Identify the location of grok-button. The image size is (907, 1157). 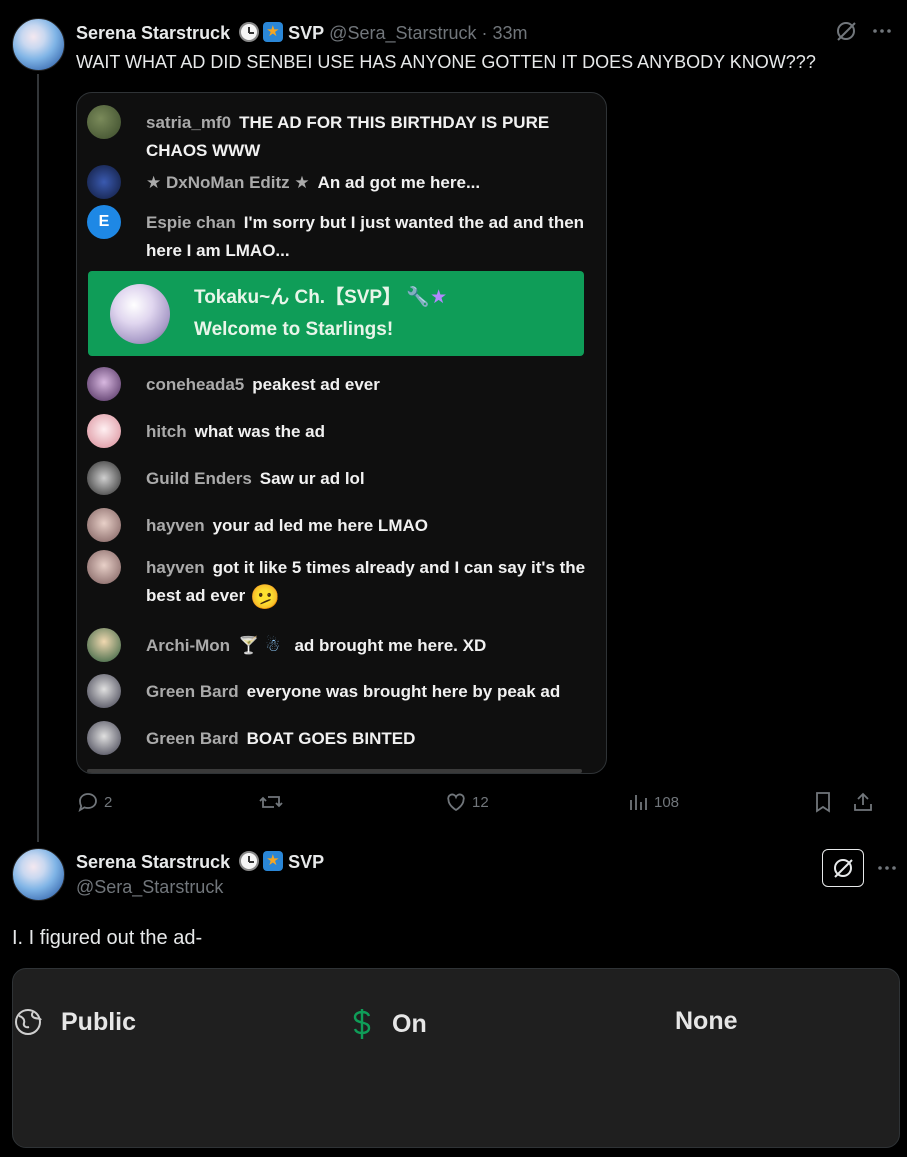
(843, 868).